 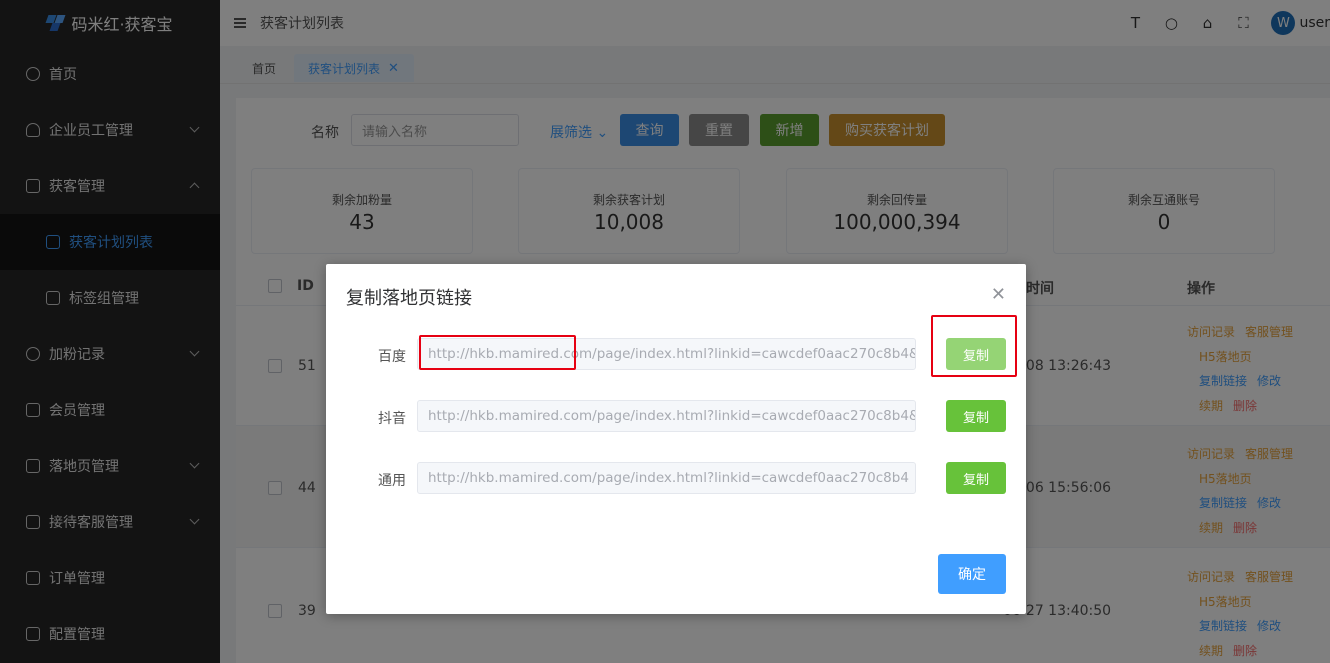 I want to click on general-copy-button: 复制, so click(x=976, y=478).